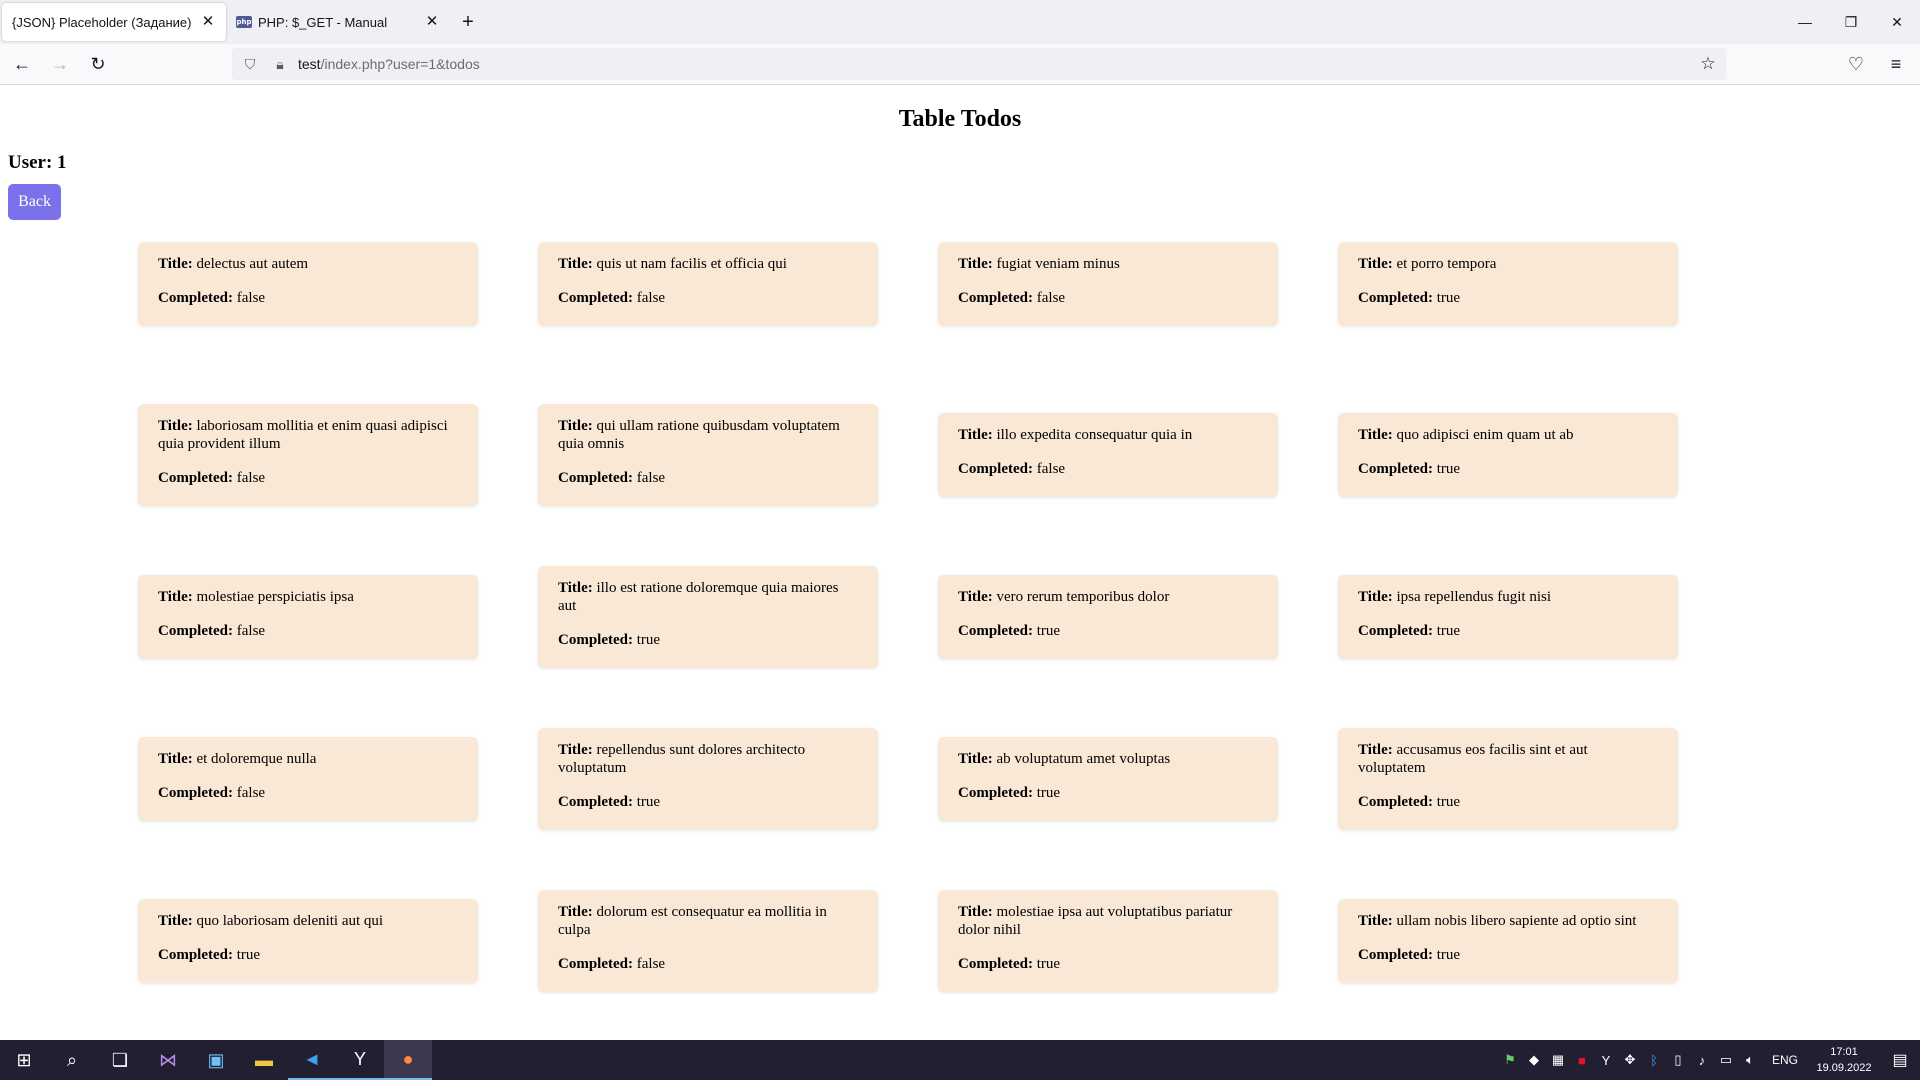 The image size is (1920, 1080). I want to click on back-arrow-icon: ←, so click(22, 64).